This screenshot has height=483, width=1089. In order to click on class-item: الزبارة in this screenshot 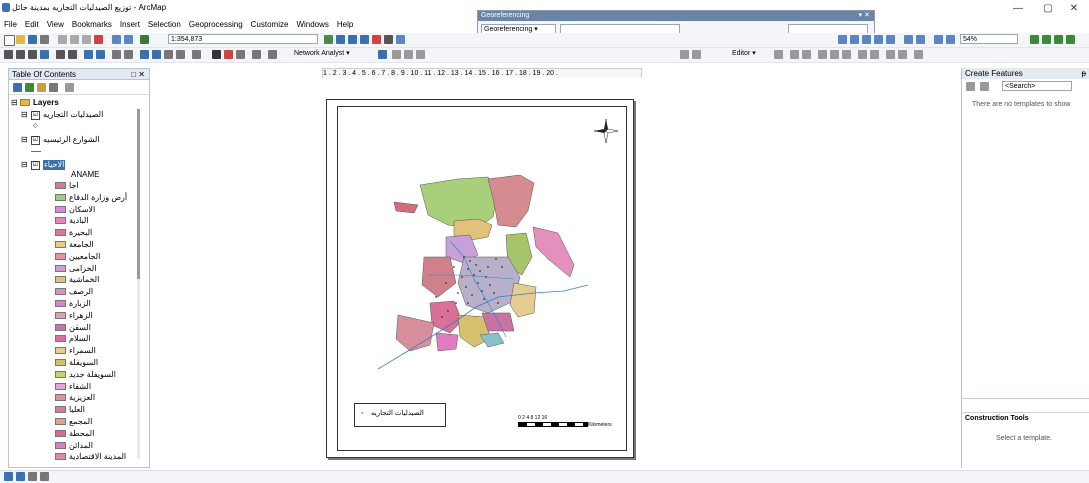, I will do `click(72, 304)`.